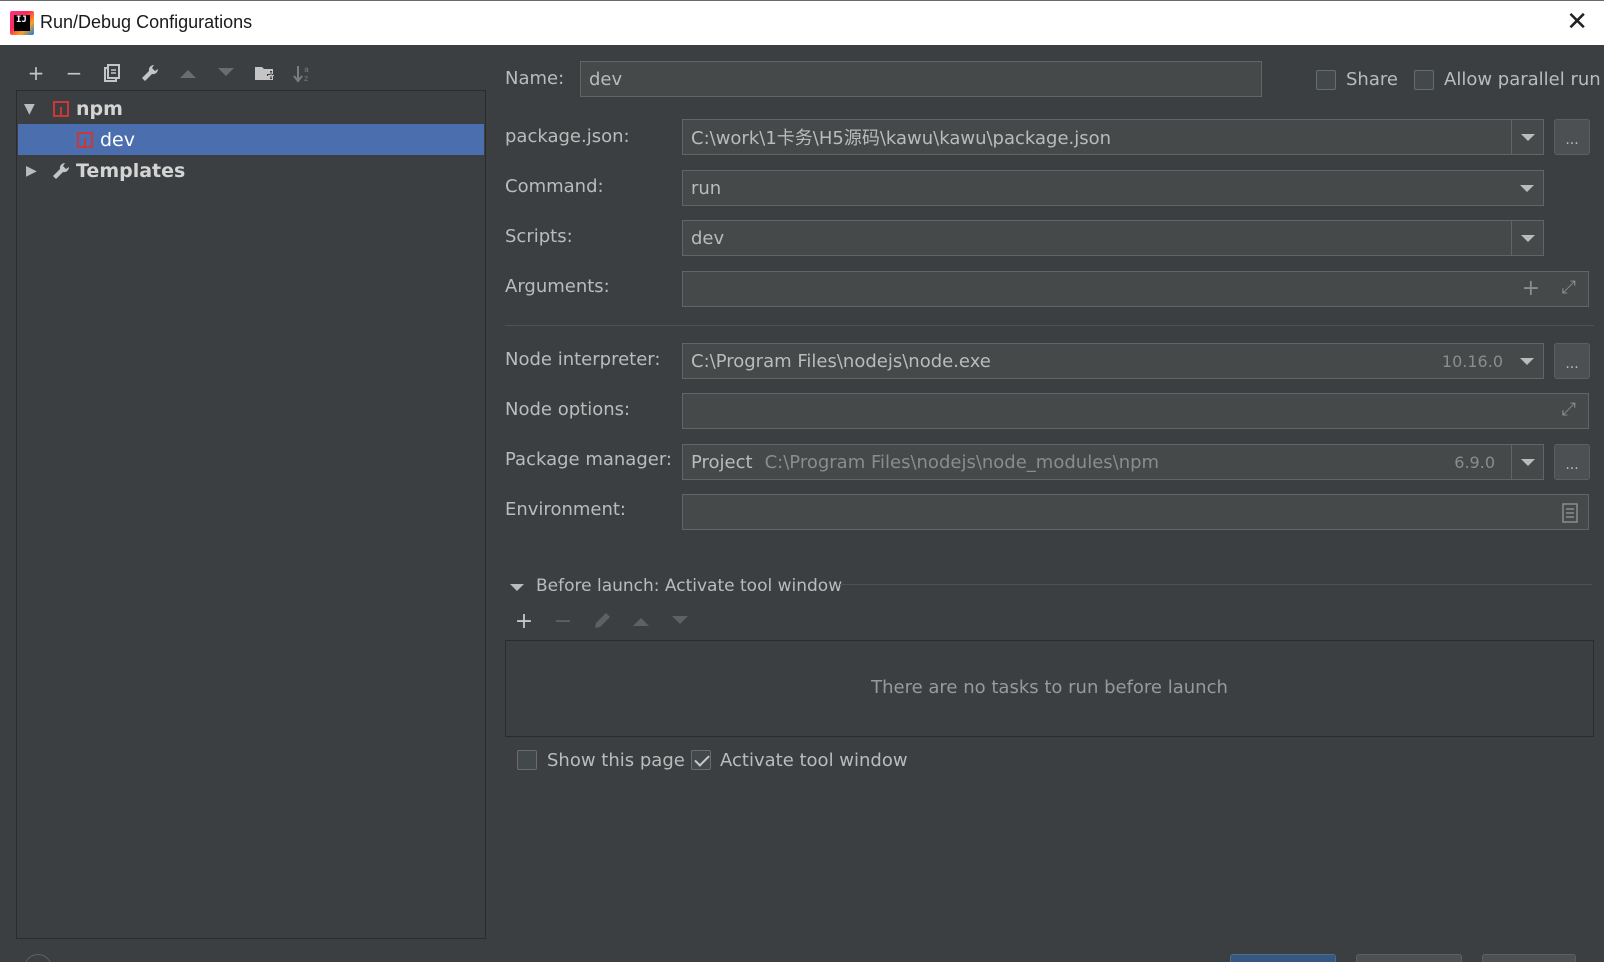 The height and width of the screenshot is (962, 1604). What do you see at coordinates (306, 69) in the screenshot?
I see `svg-text: a` at bounding box center [306, 69].